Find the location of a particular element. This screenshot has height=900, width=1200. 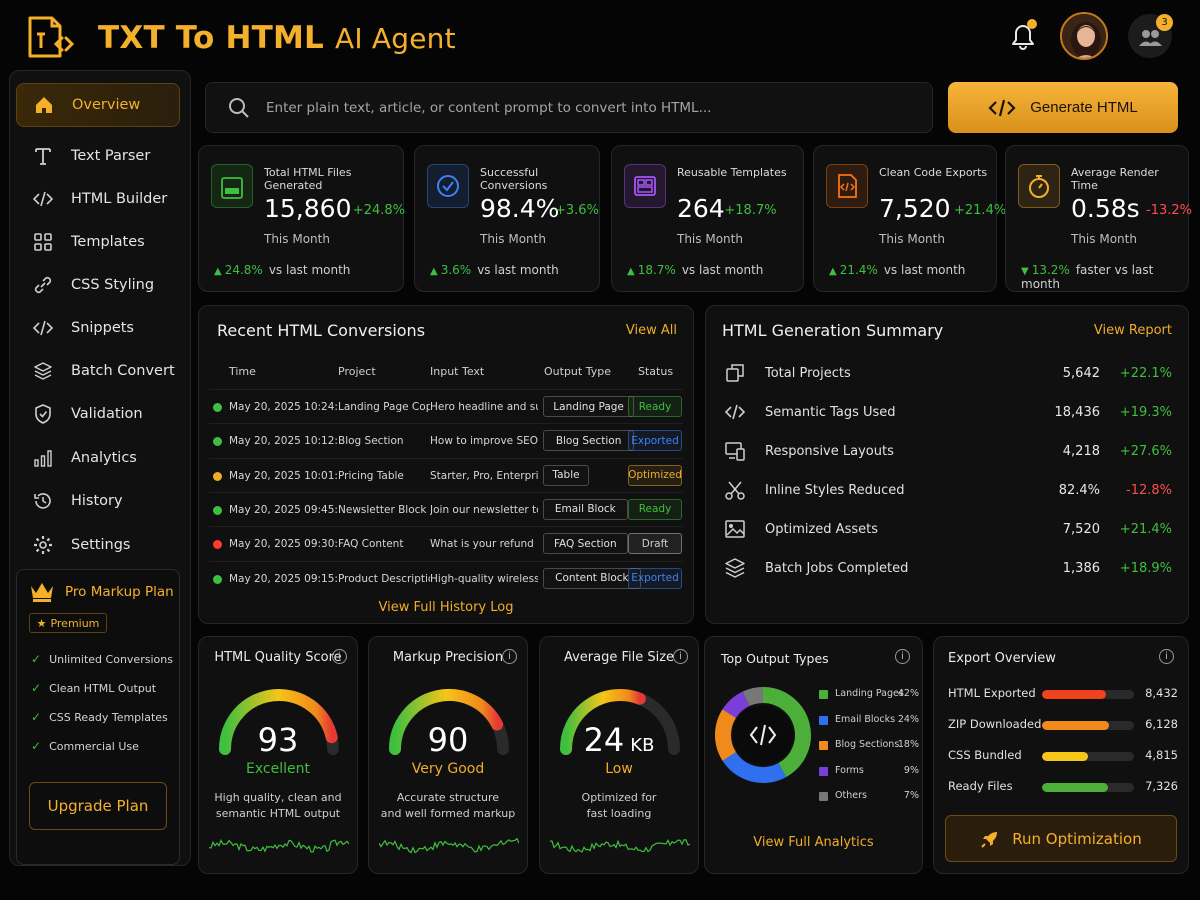

export-bar-fill is located at coordinates (1065, 756).